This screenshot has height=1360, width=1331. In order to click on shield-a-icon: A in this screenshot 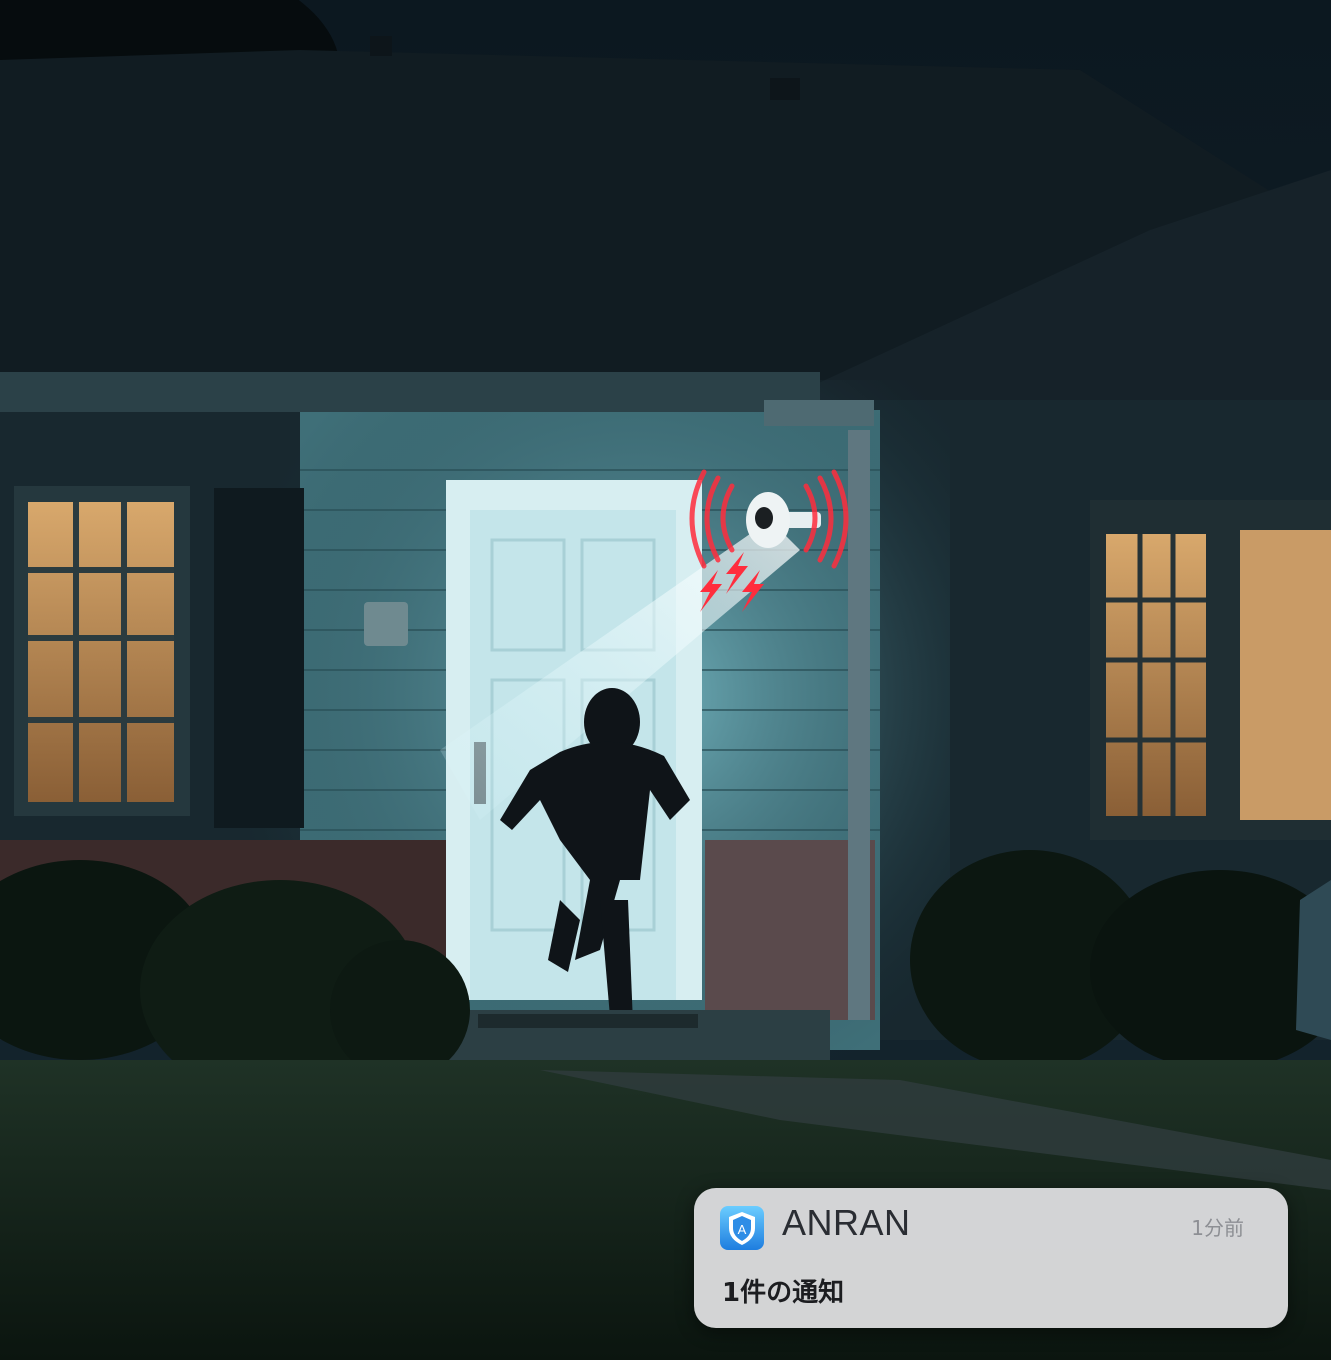, I will do `click(742, 1228)`.